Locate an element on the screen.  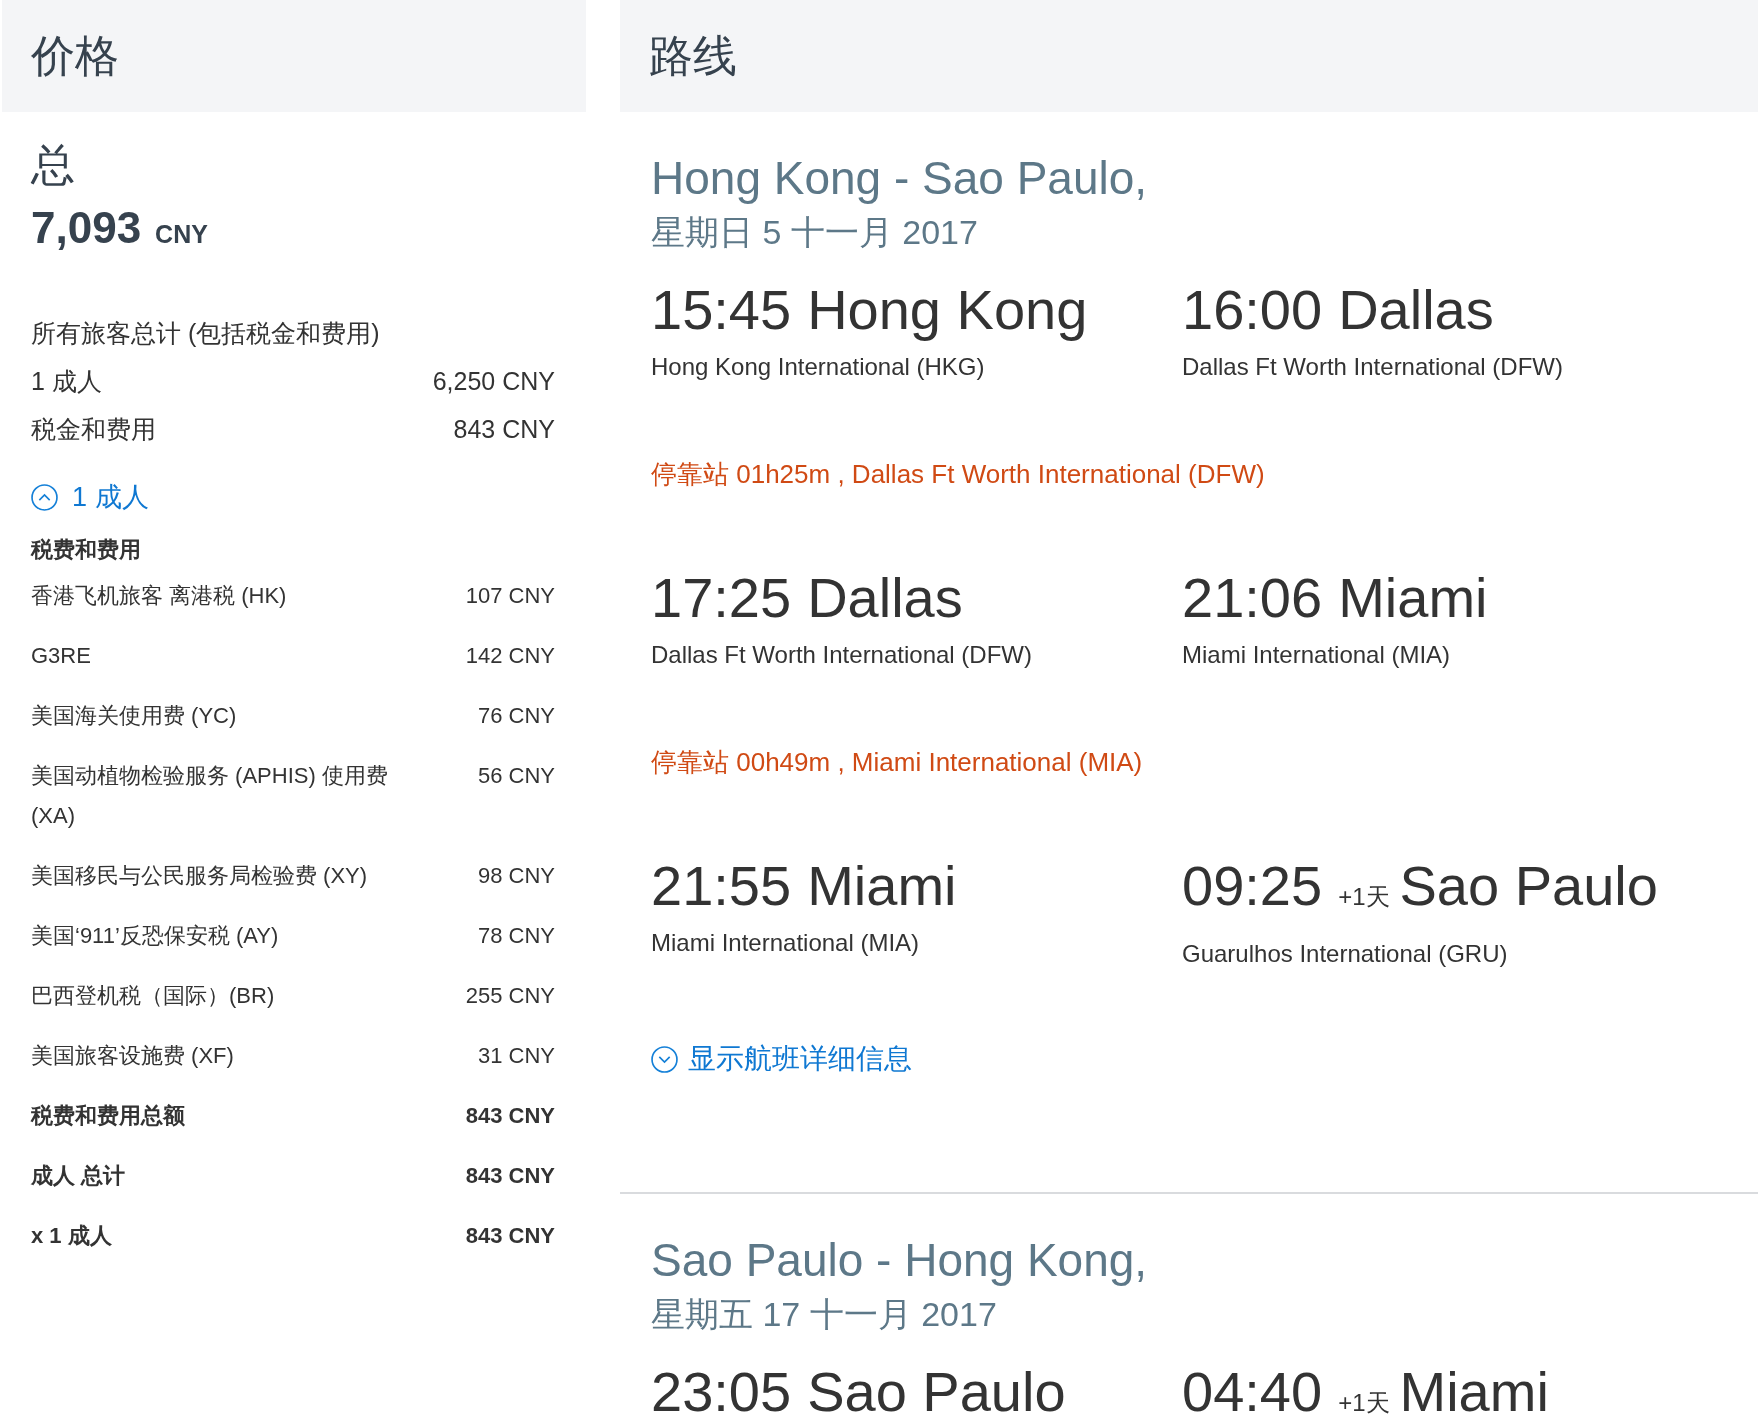
flight-time: 21:06 is located at coordinates (1252, 598).